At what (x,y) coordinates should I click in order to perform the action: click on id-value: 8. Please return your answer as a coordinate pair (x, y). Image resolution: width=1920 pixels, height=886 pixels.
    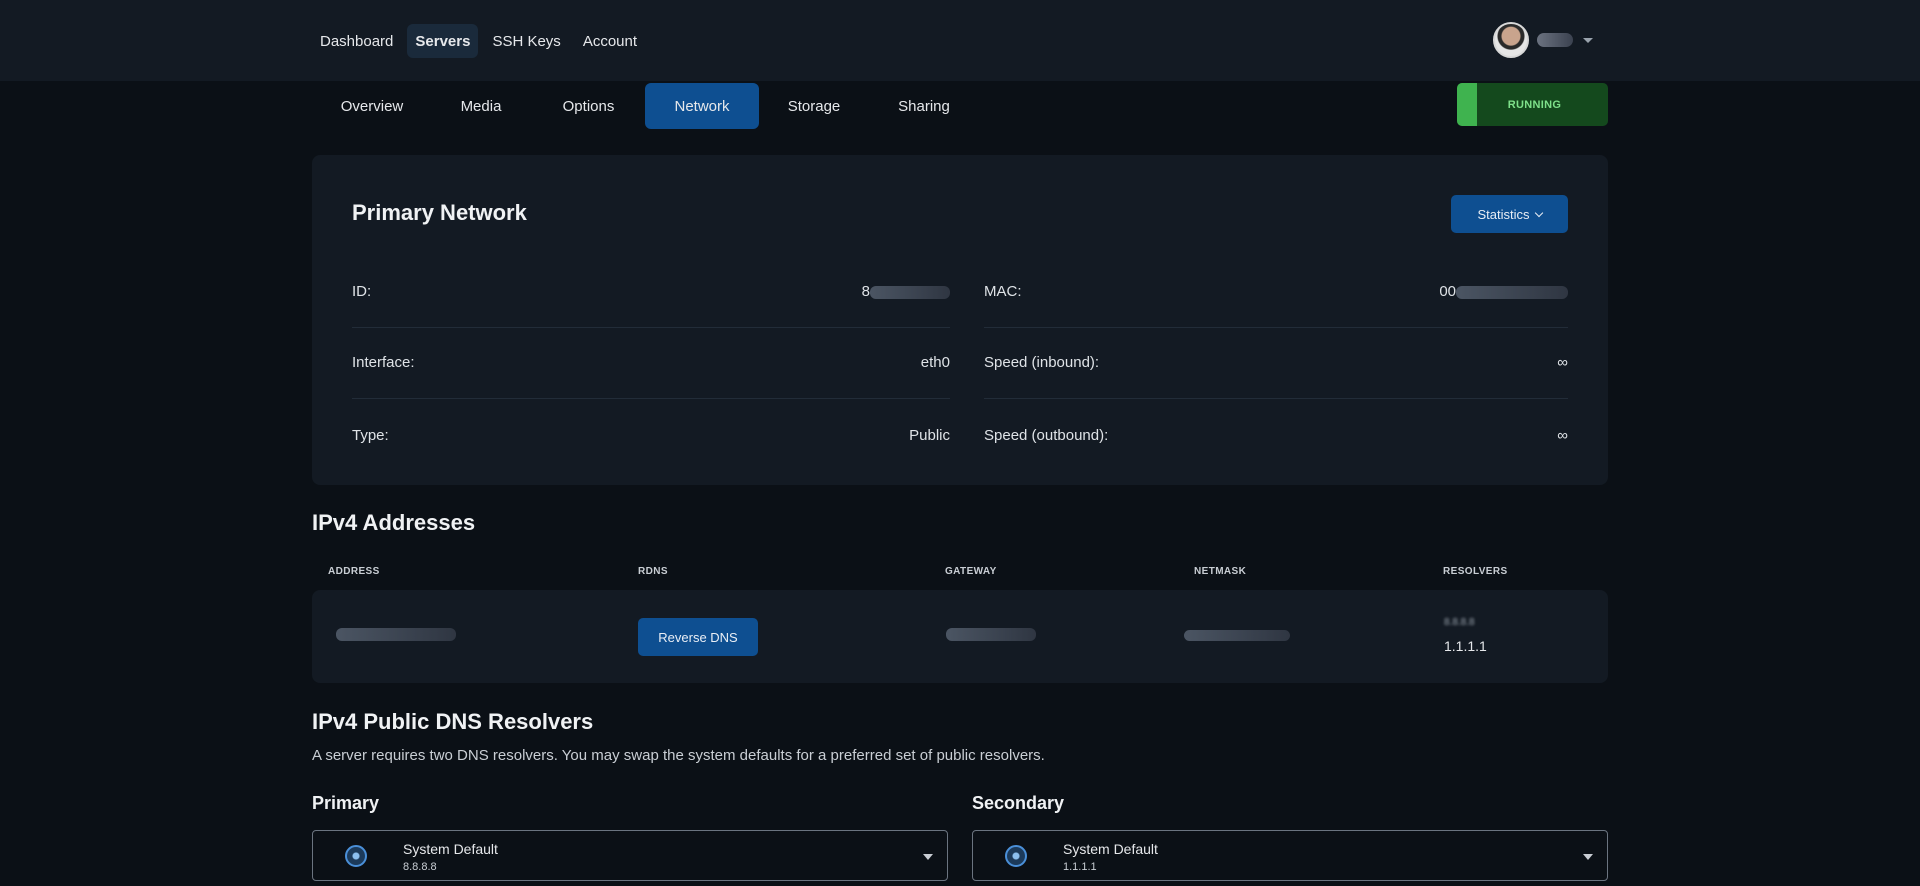
    Looking at the image, I should click on (865, 291).